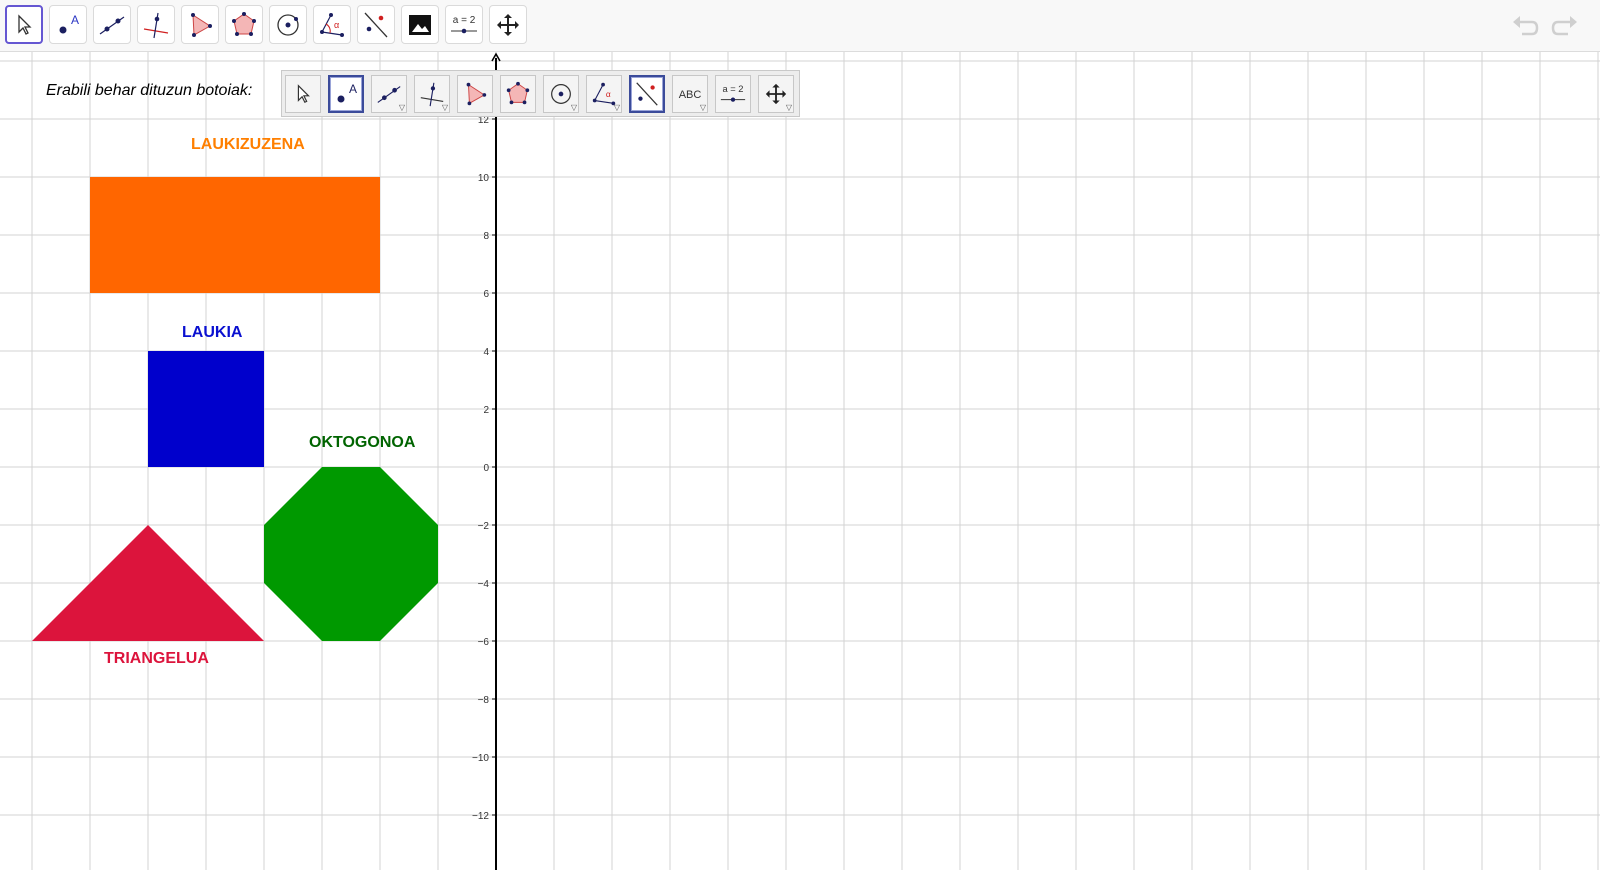 This screenshot has width=1600, height=870. What do you see at coordinates (486, 461) in the screenshot?
I see `y-axis: 121086420−2−4−6−8−10−12` at bounding box center [486, 461].